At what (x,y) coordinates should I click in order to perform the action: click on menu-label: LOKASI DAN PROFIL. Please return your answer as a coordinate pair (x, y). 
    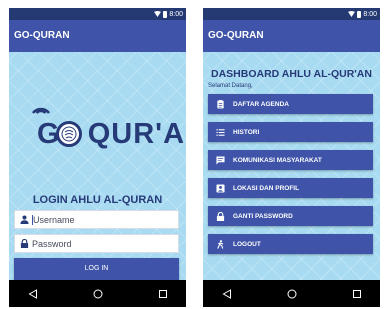
    Looking at the image, I should click on (266, 188).